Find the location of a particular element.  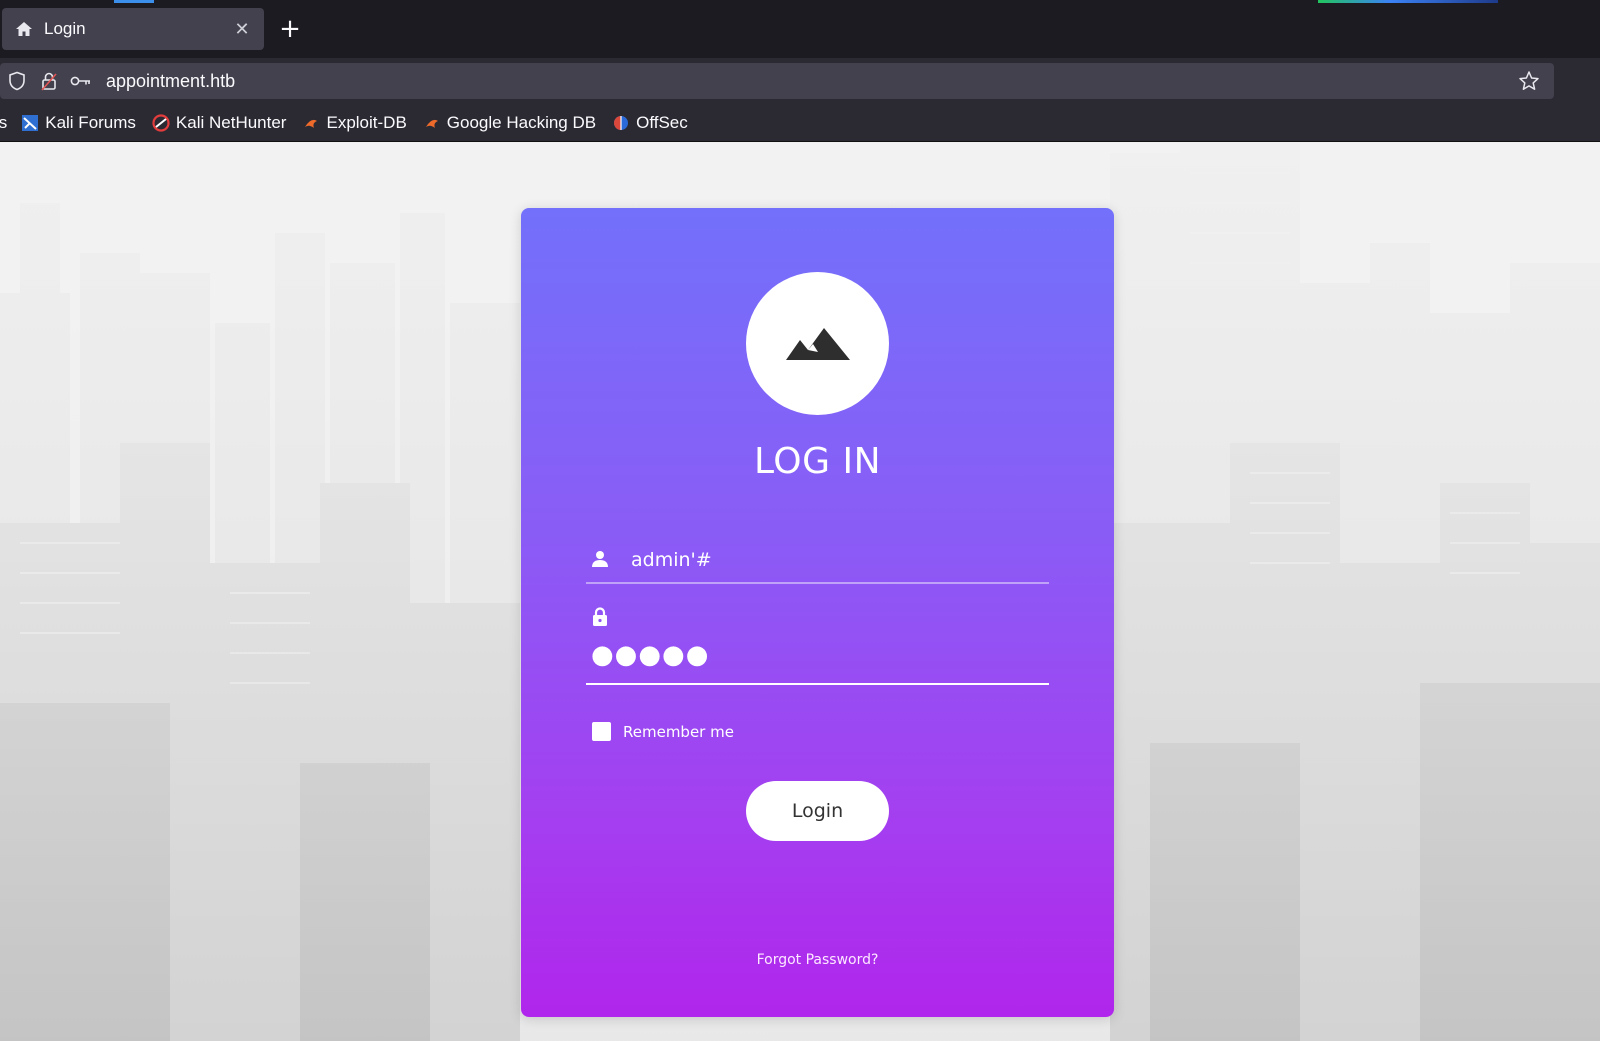

checkbox-box is located at coordinates (601, 731).